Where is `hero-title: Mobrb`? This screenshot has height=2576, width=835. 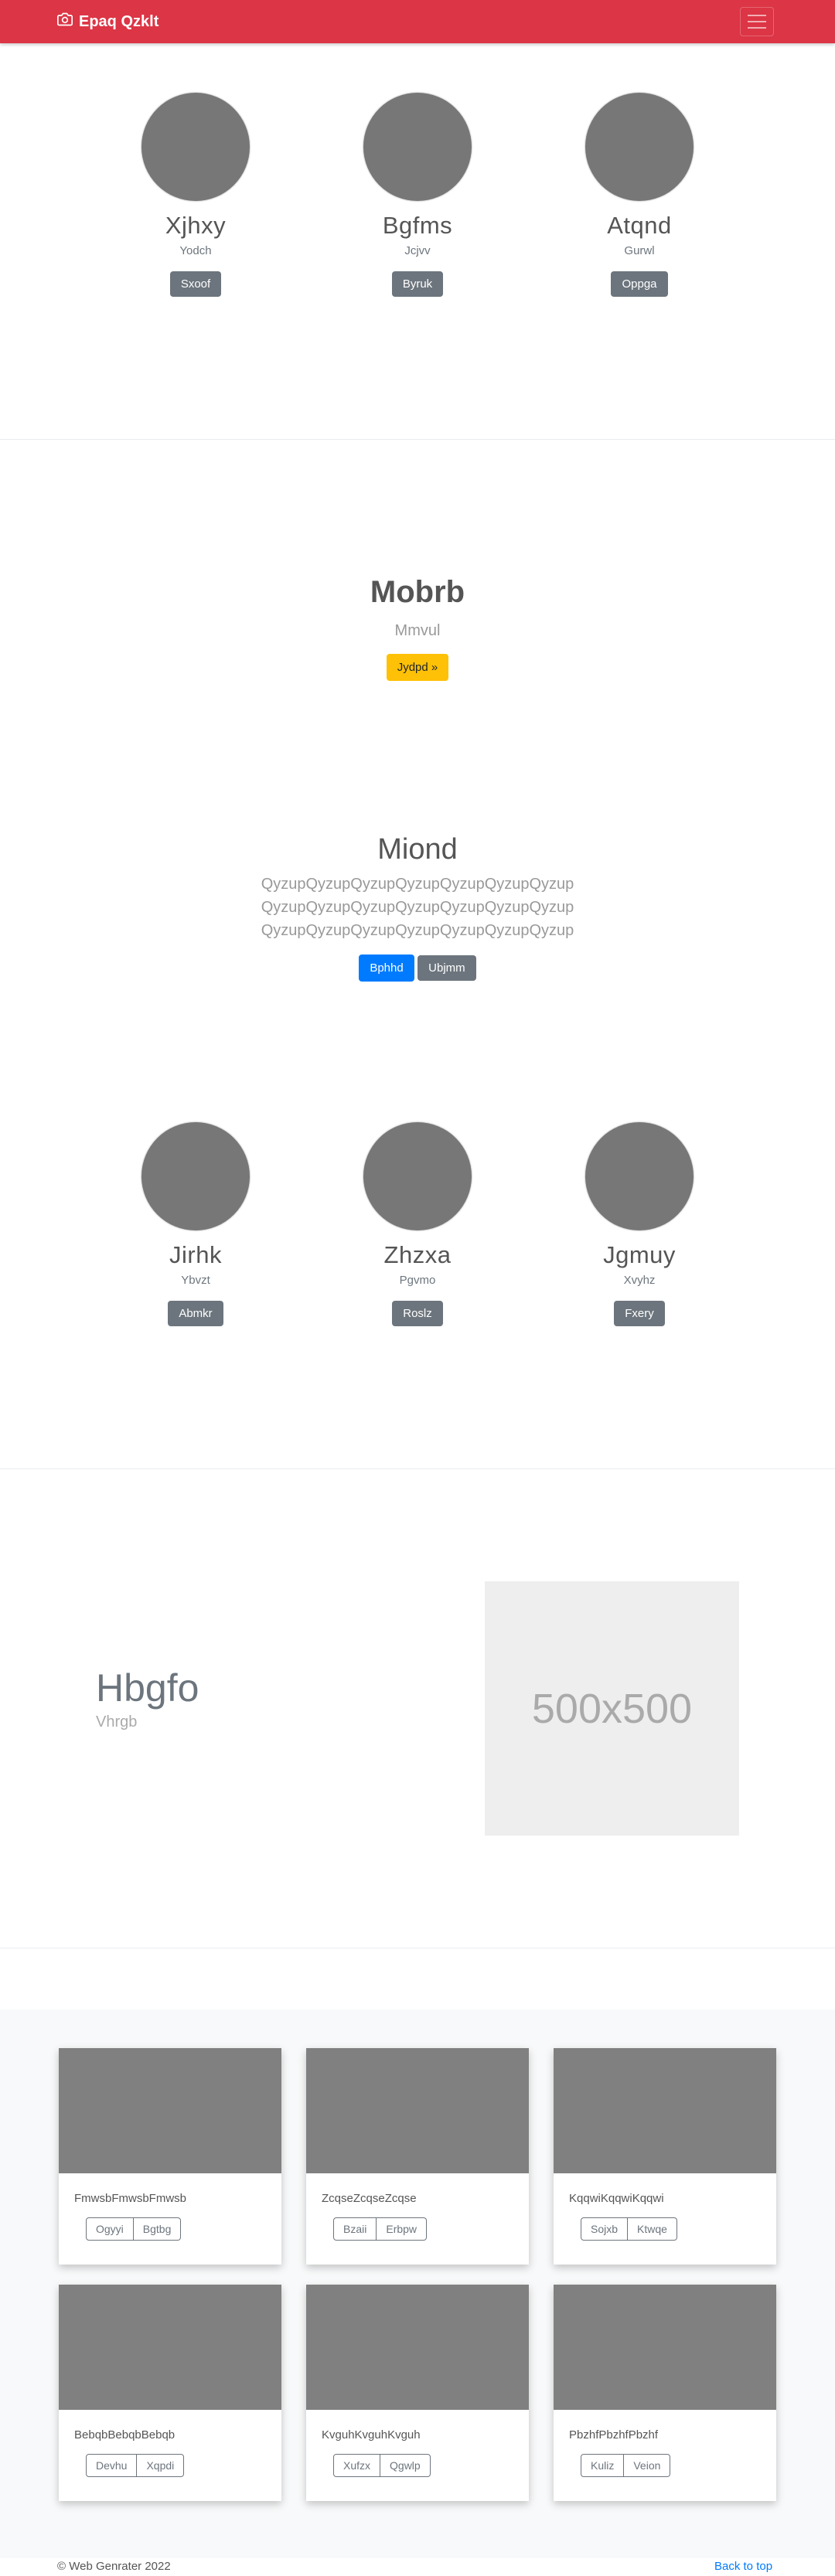 hero-title: Mobrb is located at coordinates (417, 592).